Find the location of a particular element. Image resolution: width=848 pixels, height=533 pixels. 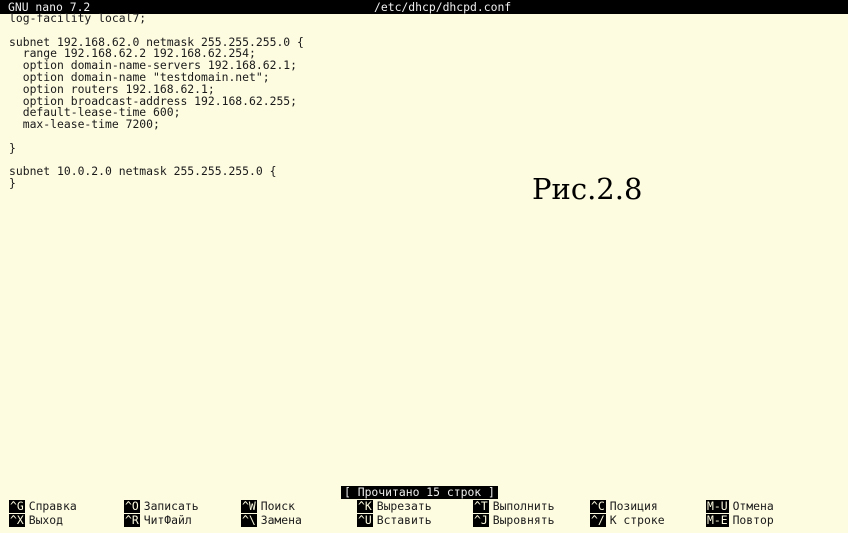

shortcut-execute: ^T Выполнить is located at coordinates (513, 506).